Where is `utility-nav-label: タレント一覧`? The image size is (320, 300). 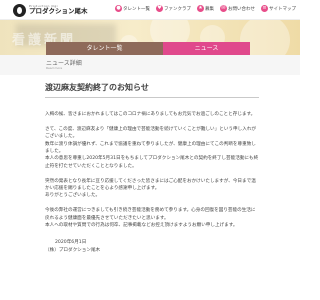 utility-nav-label: タレント一覧 is located at coordinates (136, 9).